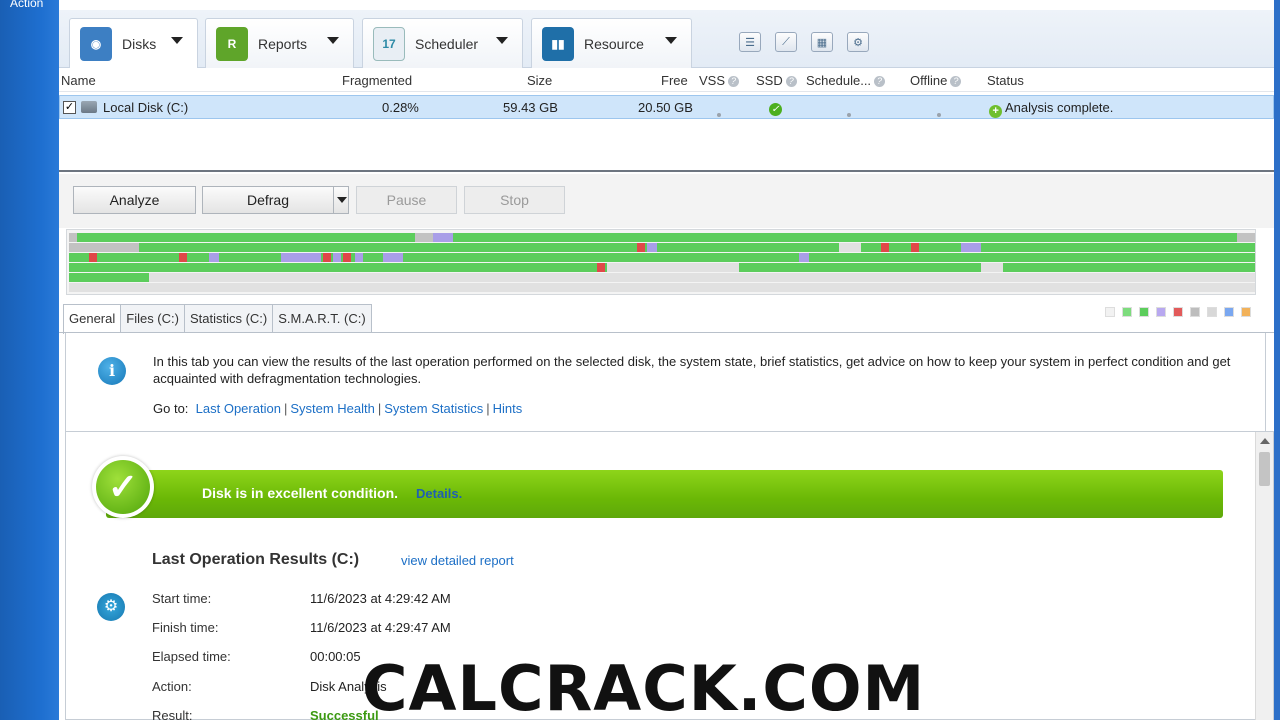 The width and height of the screenshot is (1280, 720). I want to click on link-hints: Hints, so click(508, 408).